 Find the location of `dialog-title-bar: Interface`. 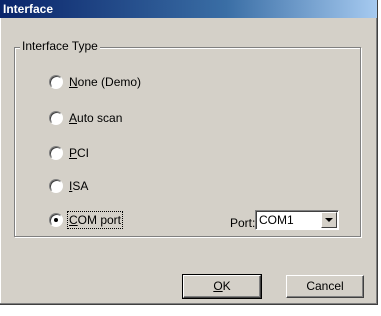

dialog-title-bar: Interface is located at coordinates (188, 9).